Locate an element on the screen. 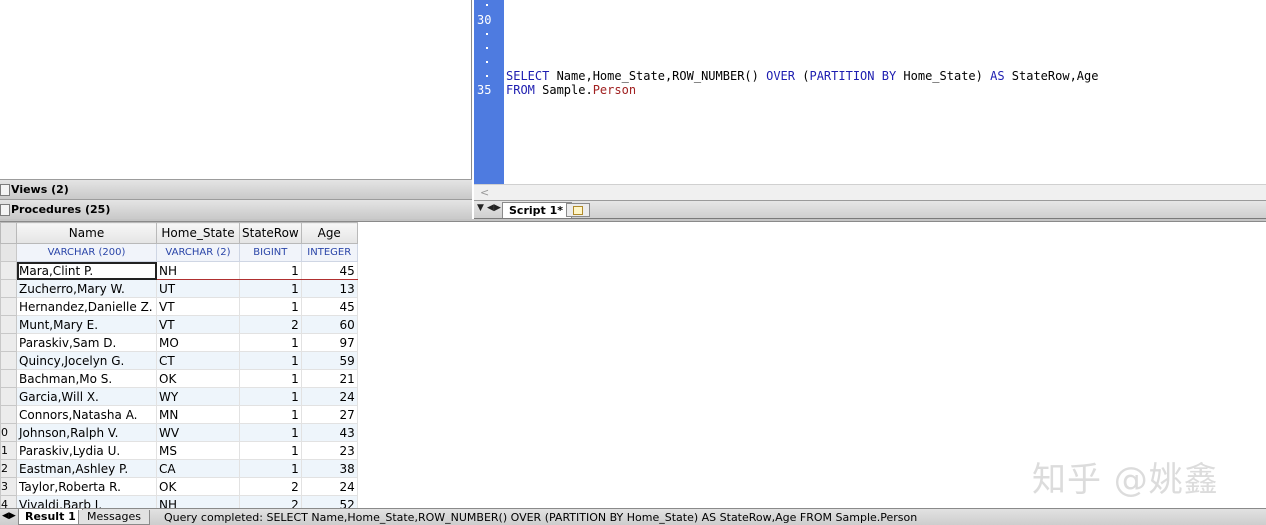 The height and width of the screenshot is (525, 1266). cell-home-state: MO is located at coordinates (198, 342).